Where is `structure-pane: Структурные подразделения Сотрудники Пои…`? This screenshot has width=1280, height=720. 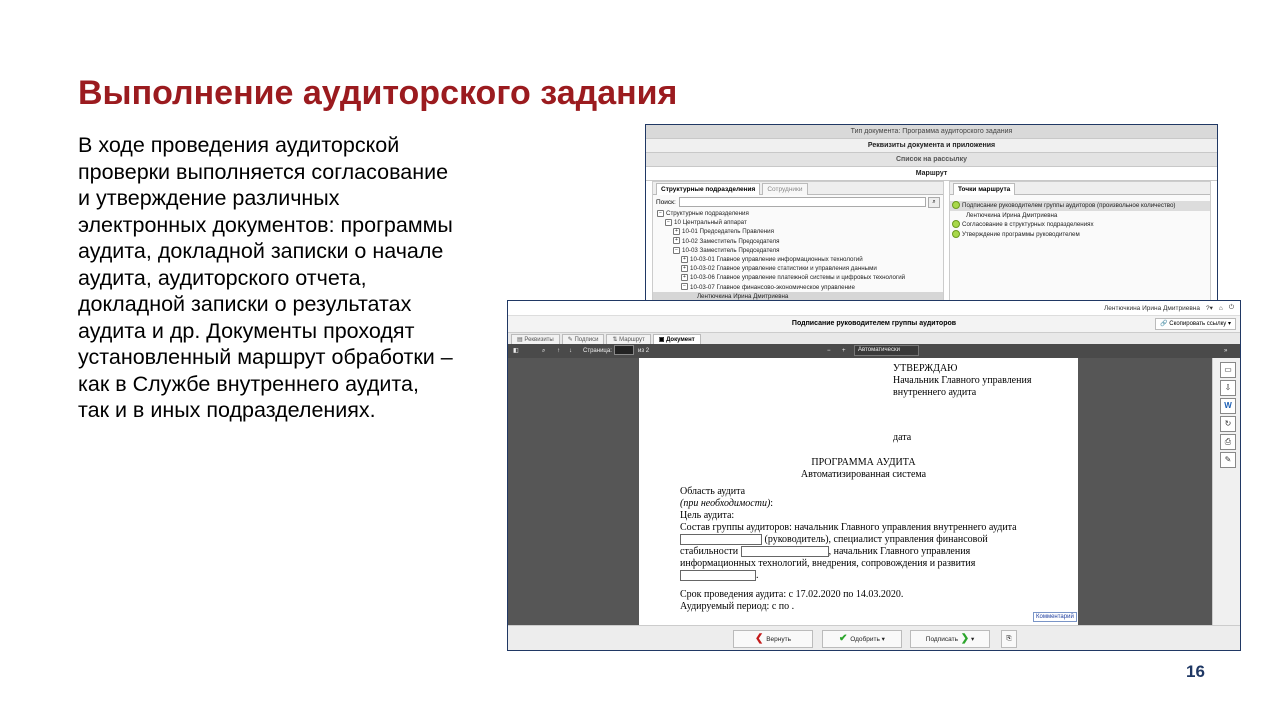 structure-pane: Структурные подразделения Сотрудники Пои… is located at coordinates (798, 241).